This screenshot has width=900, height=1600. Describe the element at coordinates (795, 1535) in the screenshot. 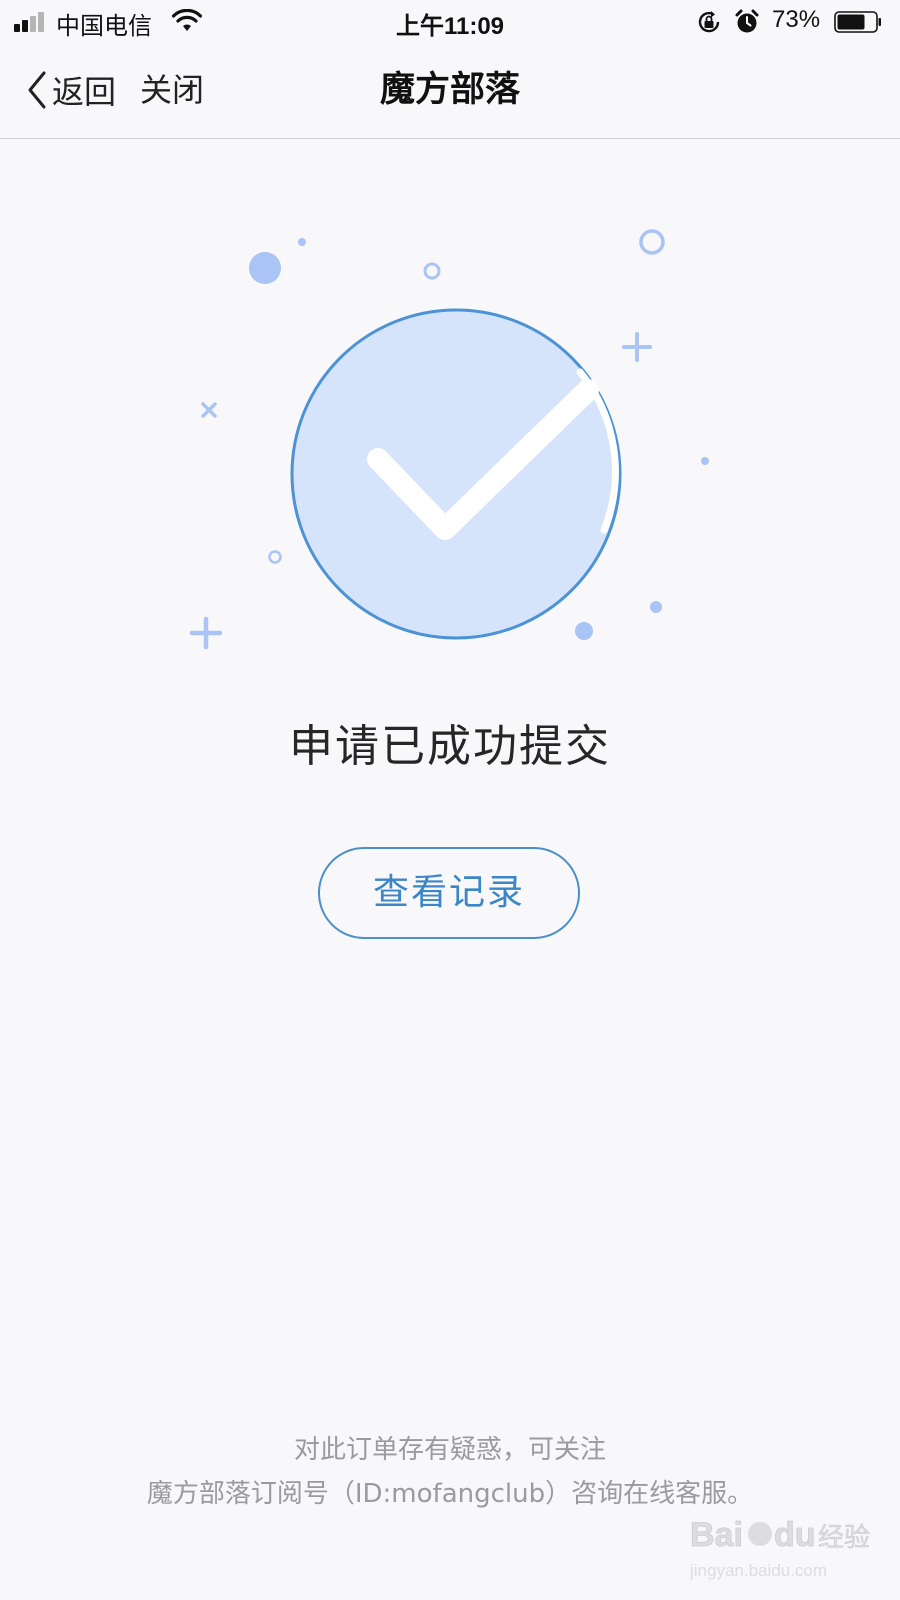

I see `svg-text: du` at that location.